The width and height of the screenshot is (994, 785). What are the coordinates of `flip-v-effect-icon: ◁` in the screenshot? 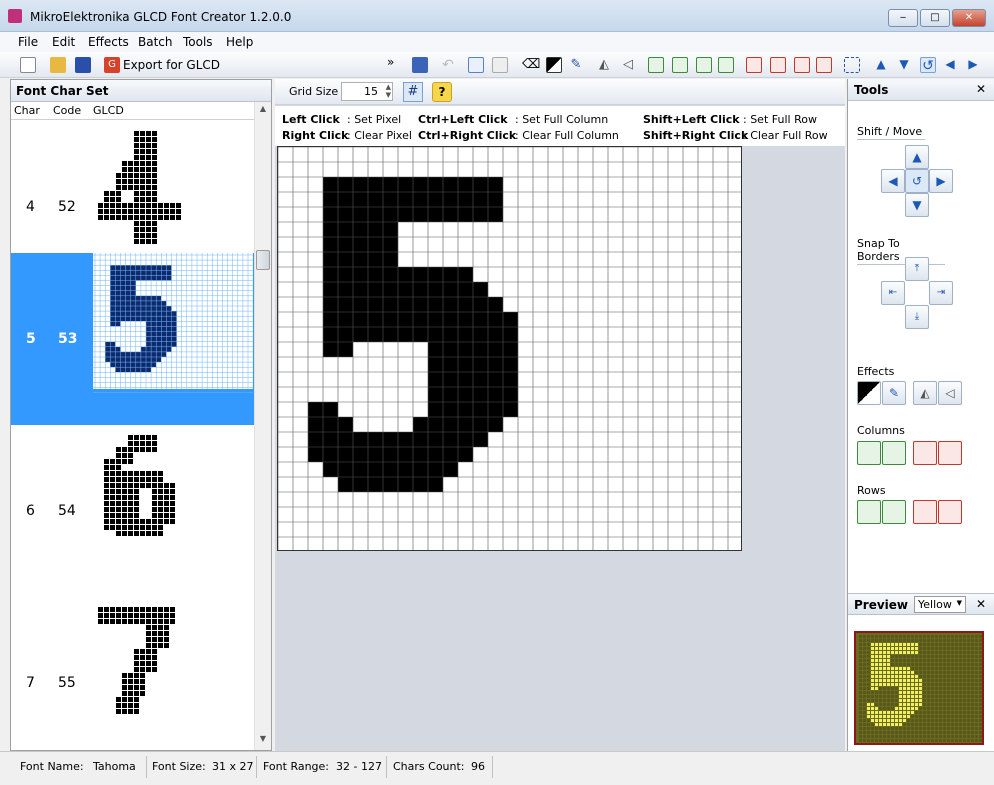 It's located at (950, 393).